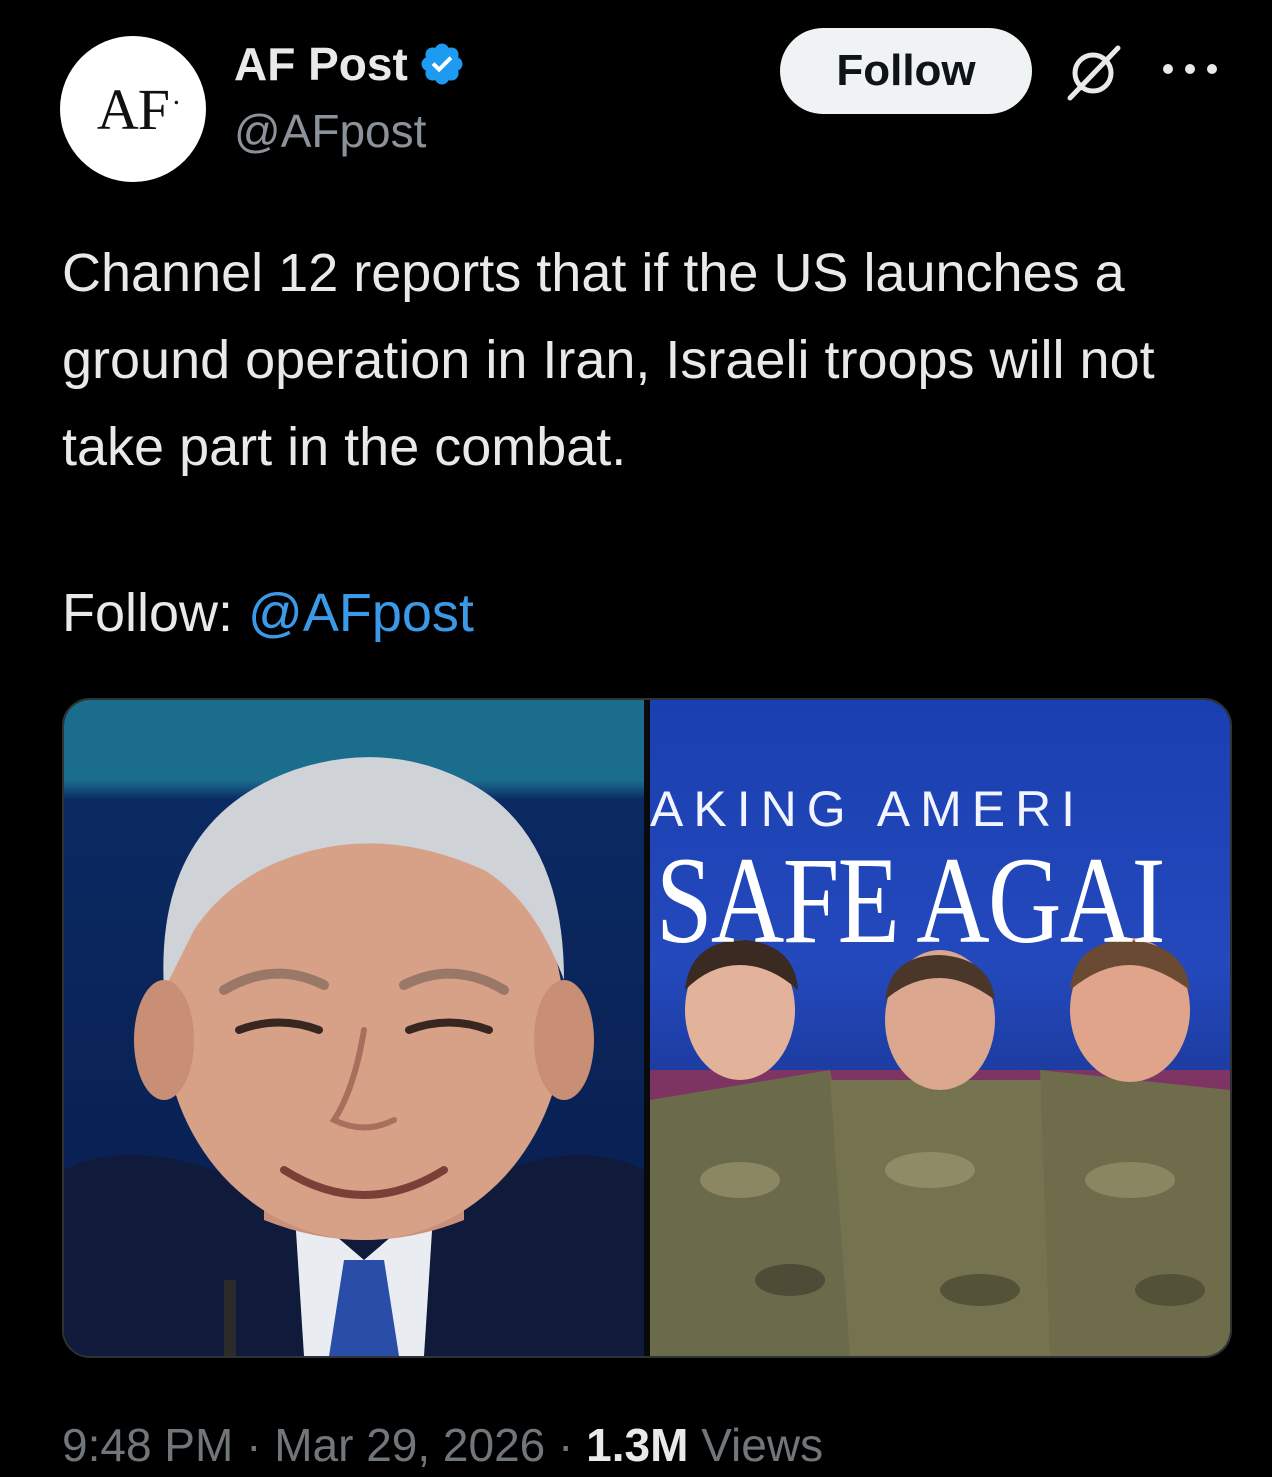 This screenshot has width=1272, height=1477. I want to click on avatar-logo-text: AF., so click(138, 109).